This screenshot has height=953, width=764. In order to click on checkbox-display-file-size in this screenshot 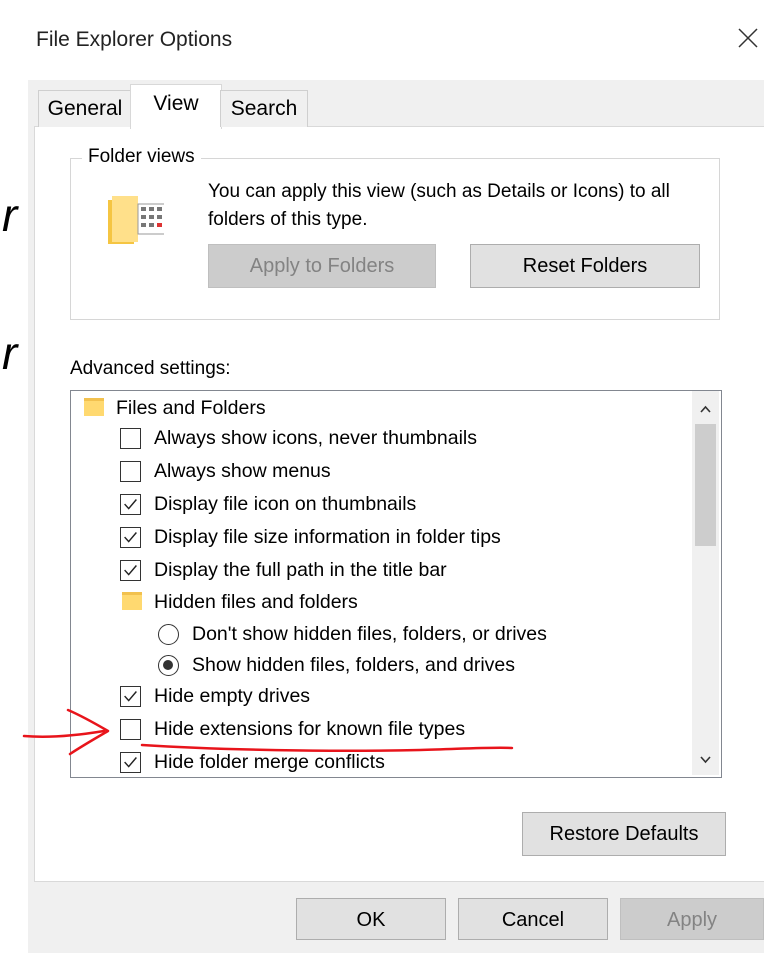, I will do `click(130, 537)`.